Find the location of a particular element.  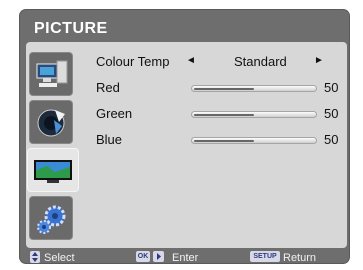

tab-setup is located at coordinates (51, 218).